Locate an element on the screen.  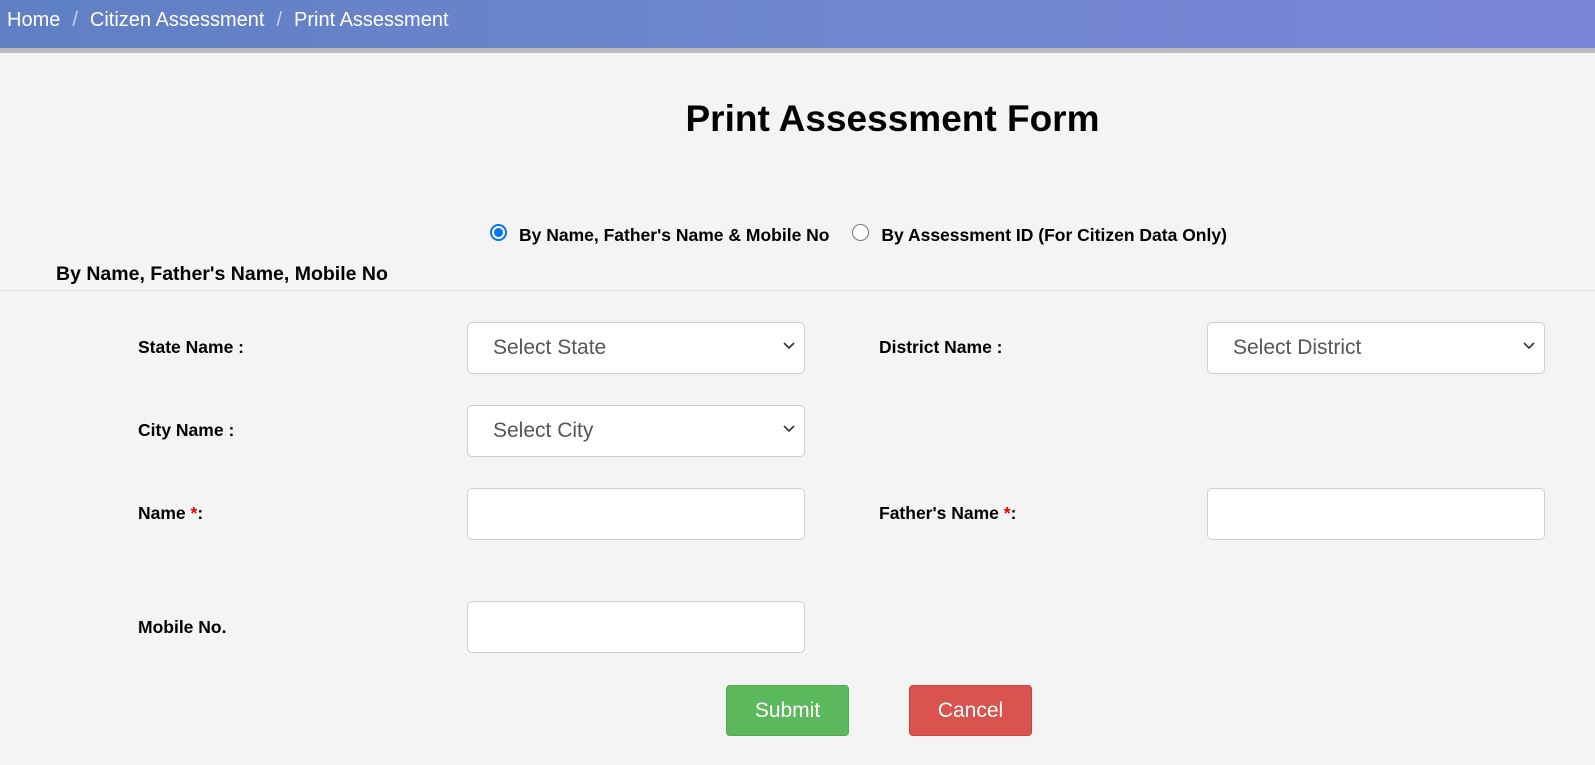
breadcrumb: Home / Citizen Assessment / Print Assessment is located at coordinates (228, 20).